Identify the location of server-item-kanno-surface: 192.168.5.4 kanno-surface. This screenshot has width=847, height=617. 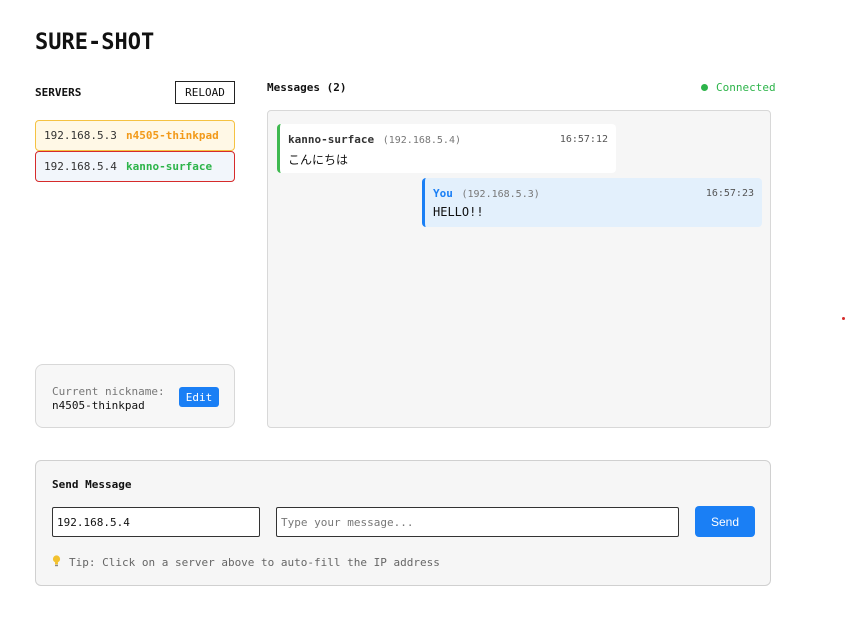
(135, 166).